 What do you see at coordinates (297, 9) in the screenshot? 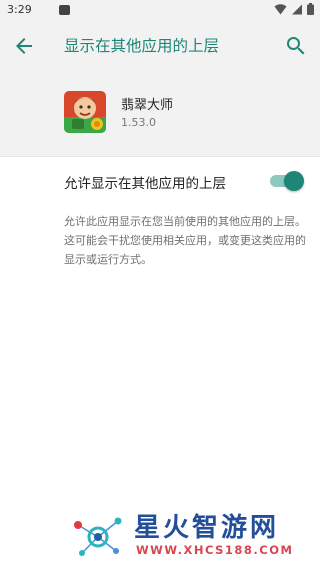
I see `signal-icon` at bounding box center [297, 9].